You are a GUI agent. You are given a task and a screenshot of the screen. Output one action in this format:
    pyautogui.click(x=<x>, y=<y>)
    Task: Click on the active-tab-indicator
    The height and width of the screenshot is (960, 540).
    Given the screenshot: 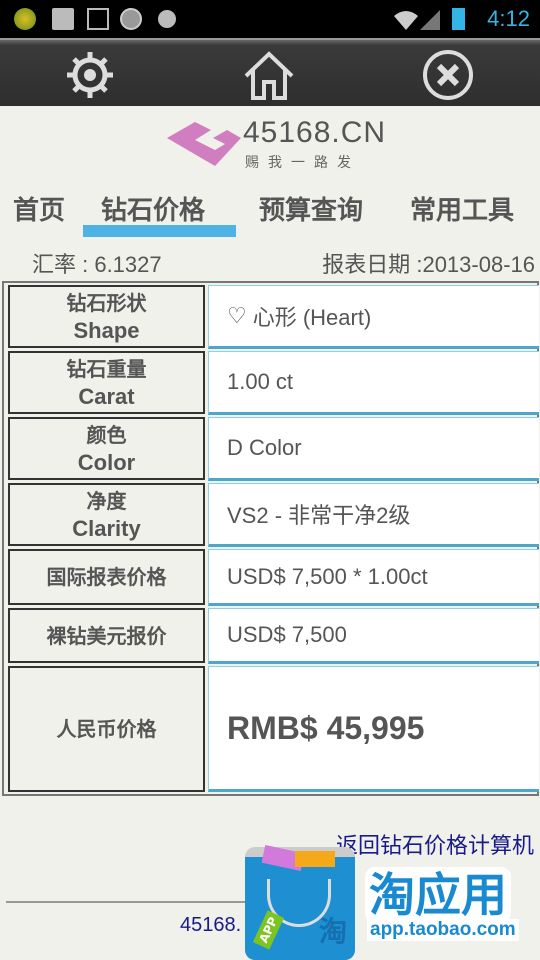 What is the action you would take?
    pyautogui.click(x=159, y=231)
    